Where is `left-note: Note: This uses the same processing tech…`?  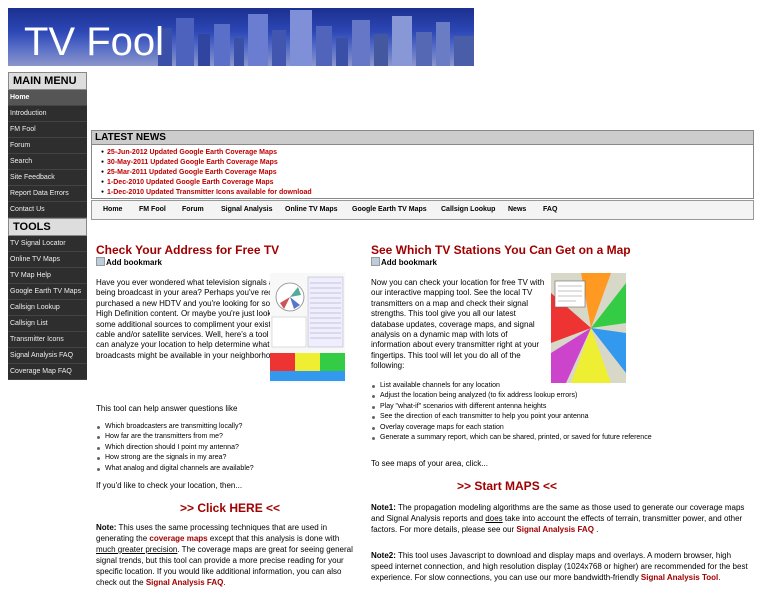
left-note: Note: This uses the same processing tech… is located at coordinates (224, 555).